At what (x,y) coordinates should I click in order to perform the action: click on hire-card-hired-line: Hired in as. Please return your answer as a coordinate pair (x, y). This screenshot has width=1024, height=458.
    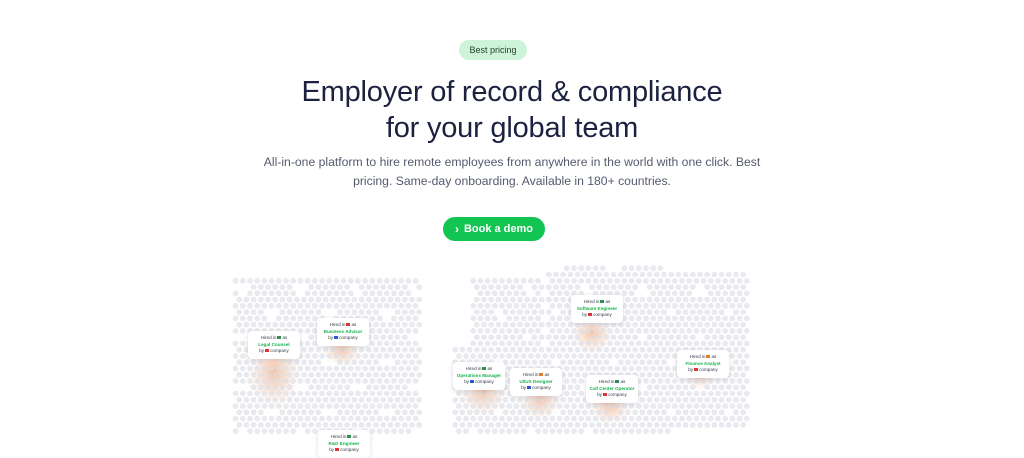
    Looking at the image, I should click on (343, 325).